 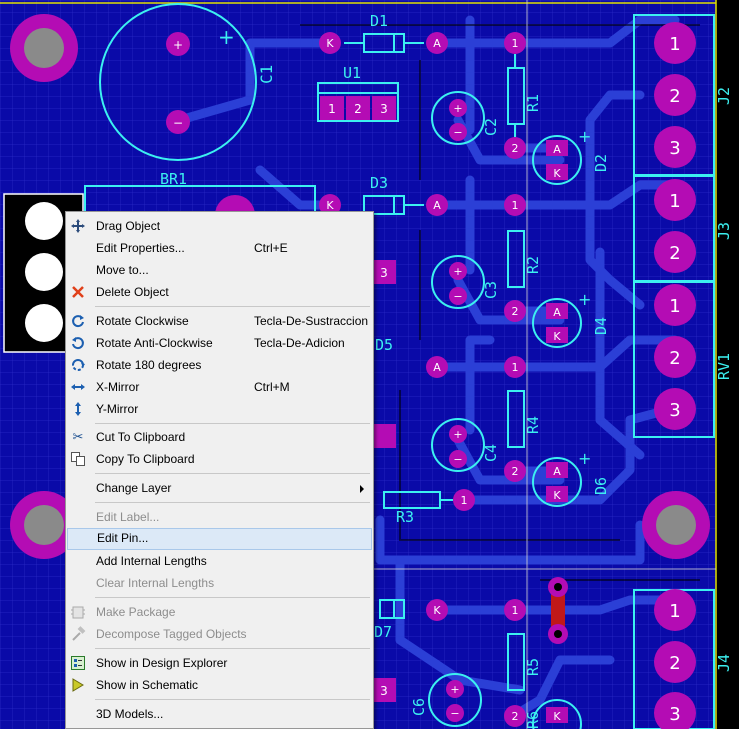 What do you see at coordinates (78, 634) in the screenshot?
I see `hammer-icon` at bounding box center [78, 634].